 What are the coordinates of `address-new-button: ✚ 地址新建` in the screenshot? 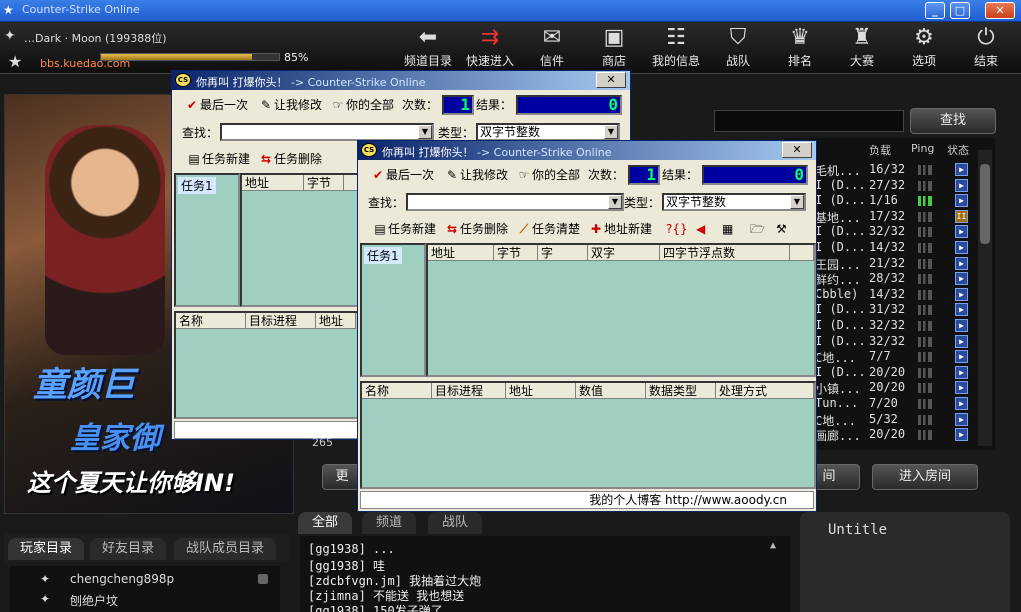 It's located at (620, 229).